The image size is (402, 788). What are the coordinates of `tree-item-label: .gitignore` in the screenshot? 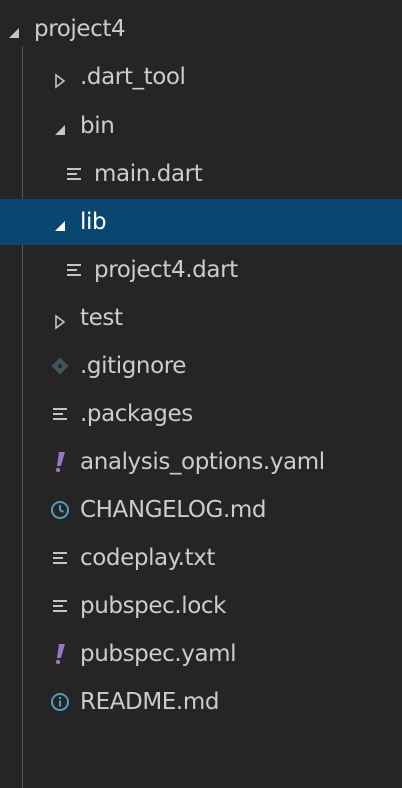 It's located at (133, 366).